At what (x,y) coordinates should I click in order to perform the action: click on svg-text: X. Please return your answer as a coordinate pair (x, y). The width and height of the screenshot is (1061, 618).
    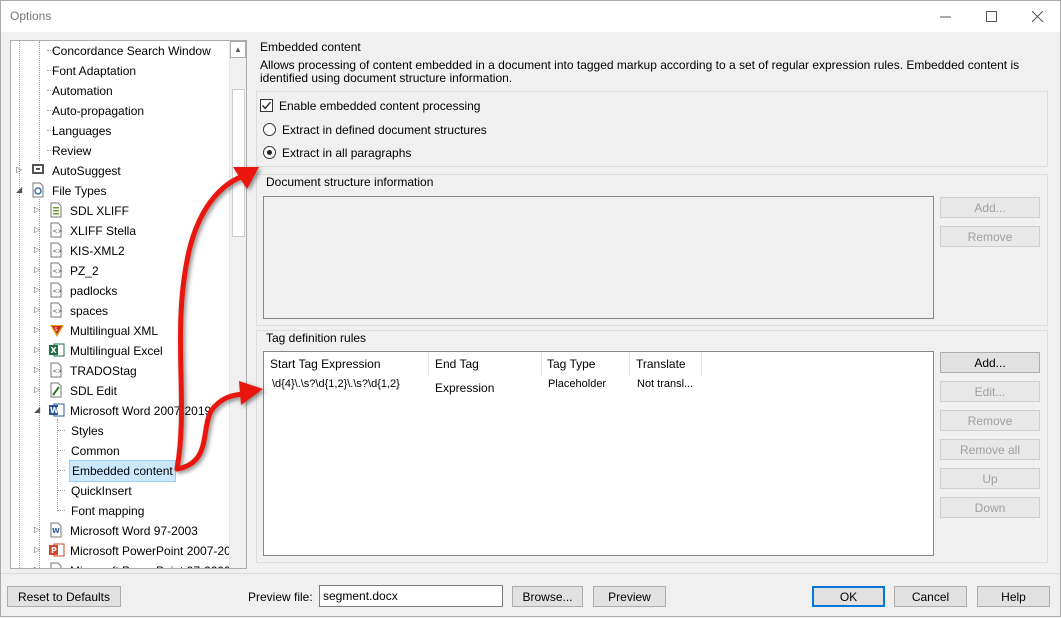
    Looking at the image, I should click on (54, 350).